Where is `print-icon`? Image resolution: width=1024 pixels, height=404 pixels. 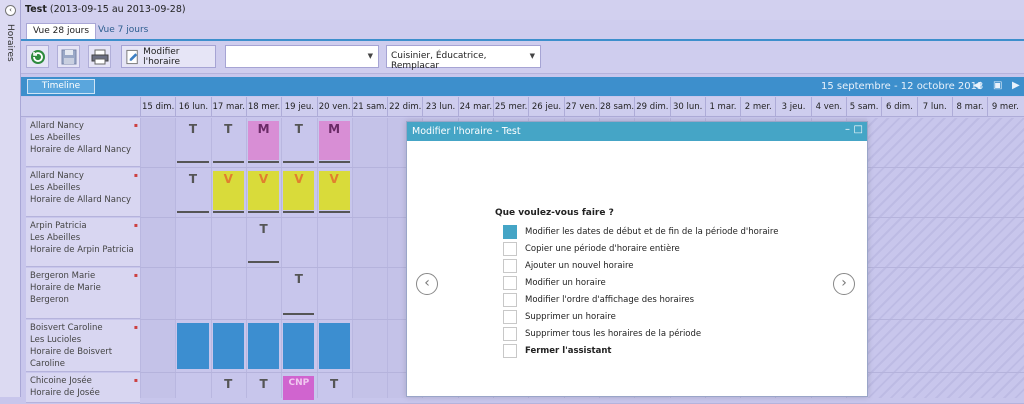
print-icon is located at coordinates (99, 56).